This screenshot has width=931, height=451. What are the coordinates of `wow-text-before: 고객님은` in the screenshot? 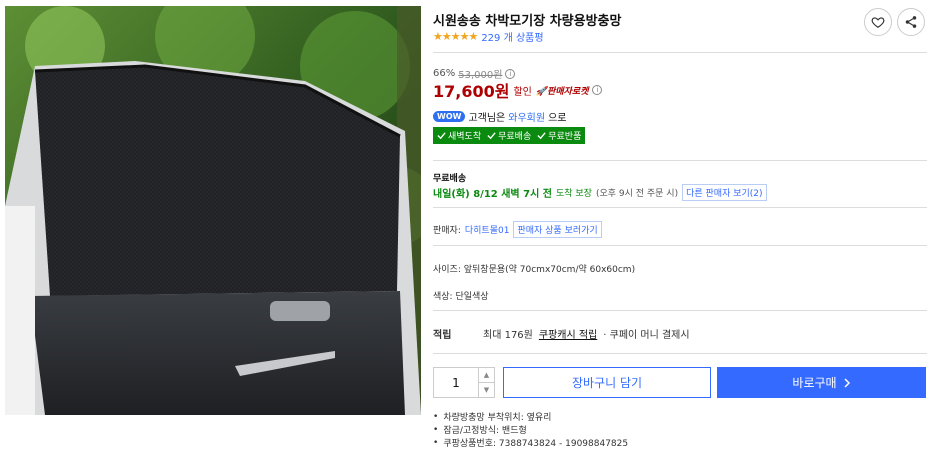 It's located at (487, 118).